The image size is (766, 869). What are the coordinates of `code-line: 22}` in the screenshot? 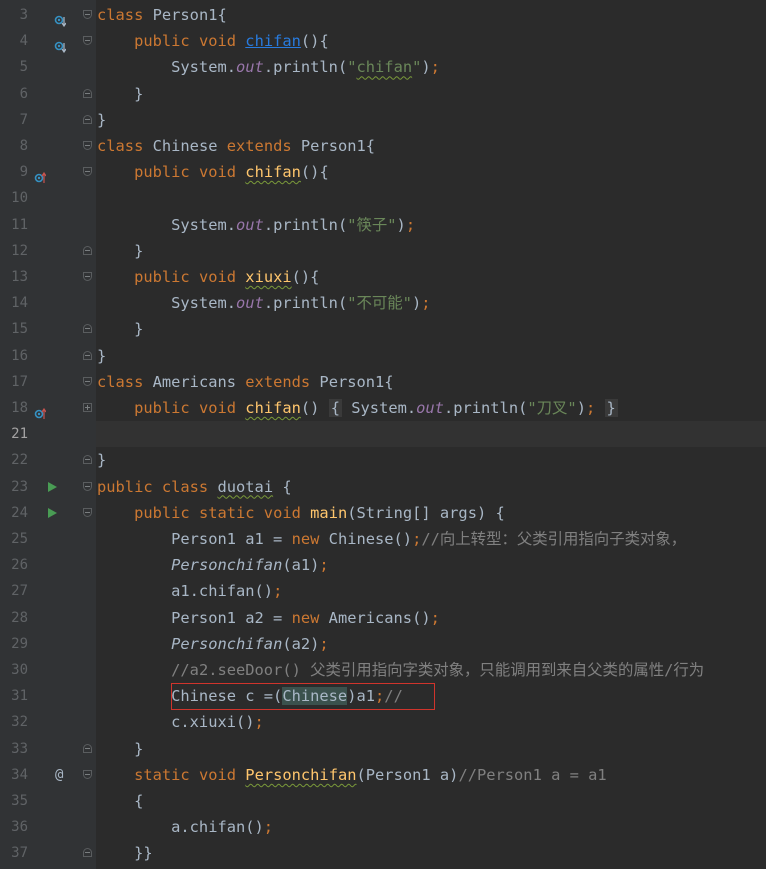 It's located at (383, 460).